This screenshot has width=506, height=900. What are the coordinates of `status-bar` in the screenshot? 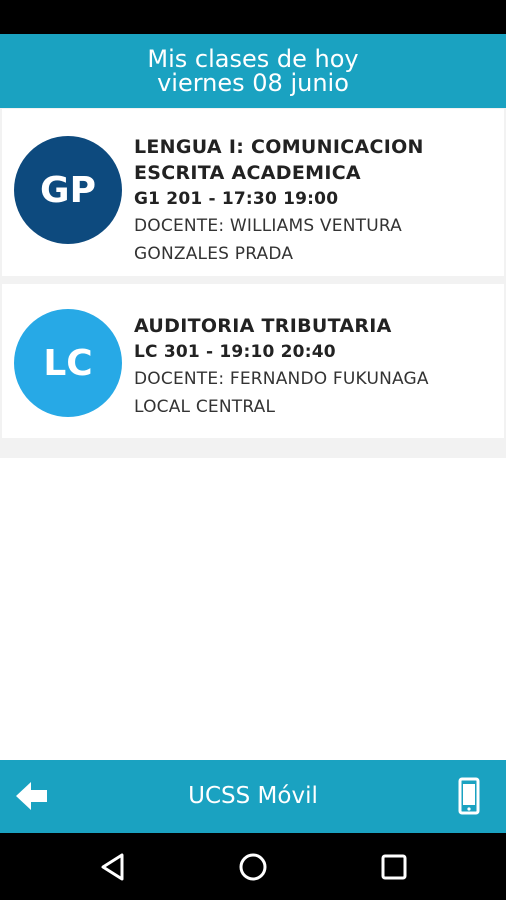 It's located at (253, 17).